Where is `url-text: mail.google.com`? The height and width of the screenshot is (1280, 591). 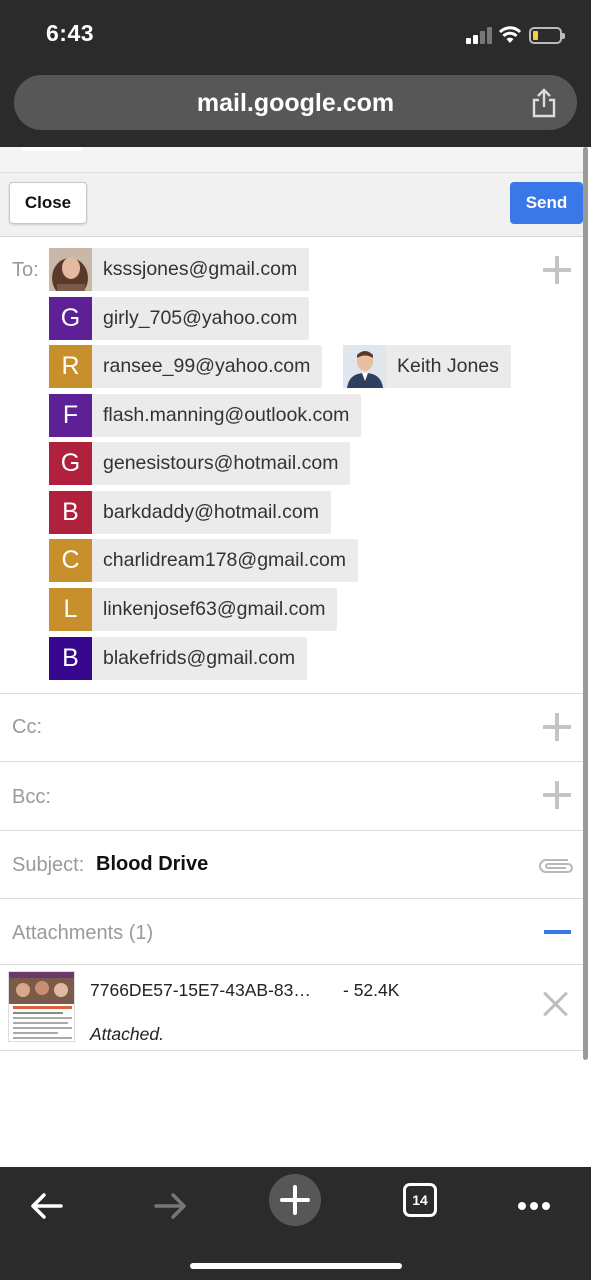
url-text: mail.google.com is located at coordinates (295, 103).